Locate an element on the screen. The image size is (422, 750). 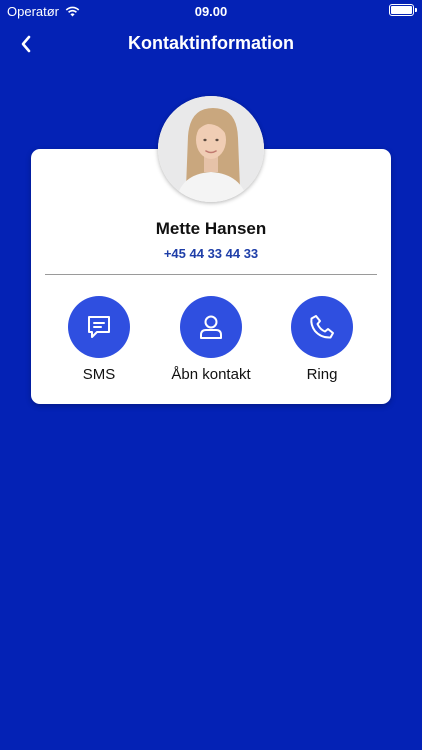
contact-phone: +45 44 33 44 33 is located at coordinates (211, 253).